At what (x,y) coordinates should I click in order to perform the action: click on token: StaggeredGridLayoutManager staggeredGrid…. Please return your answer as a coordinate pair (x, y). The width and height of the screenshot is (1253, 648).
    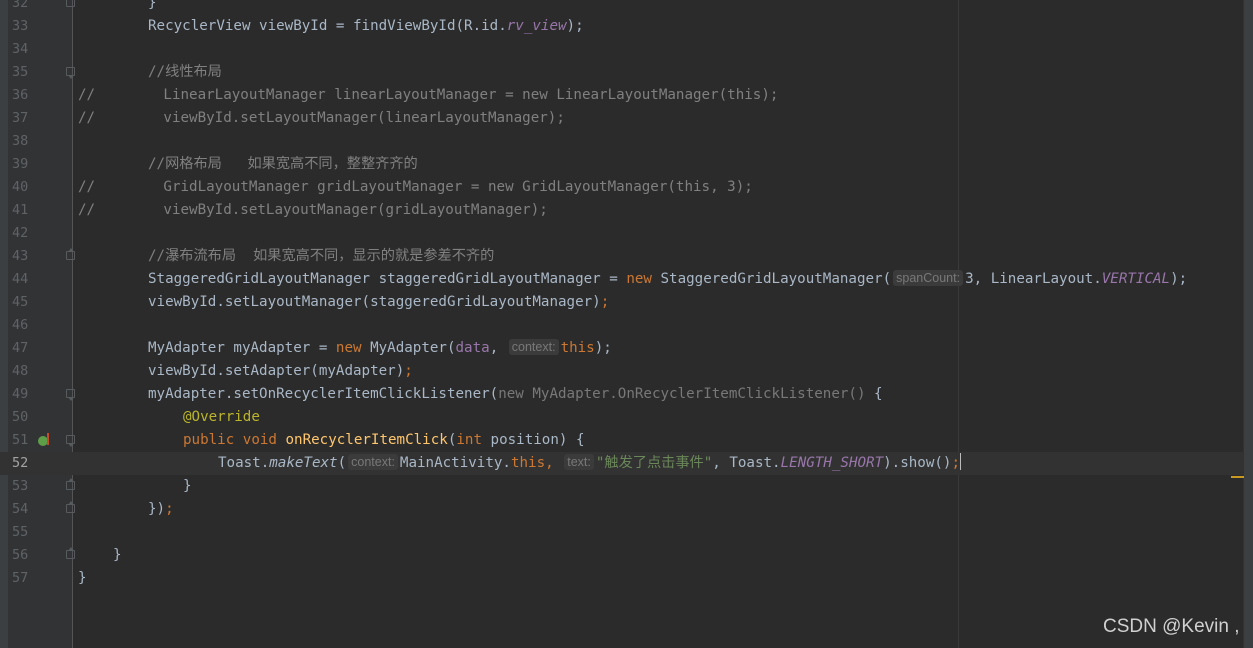
    Looking at the image, I should click on (387, 279).